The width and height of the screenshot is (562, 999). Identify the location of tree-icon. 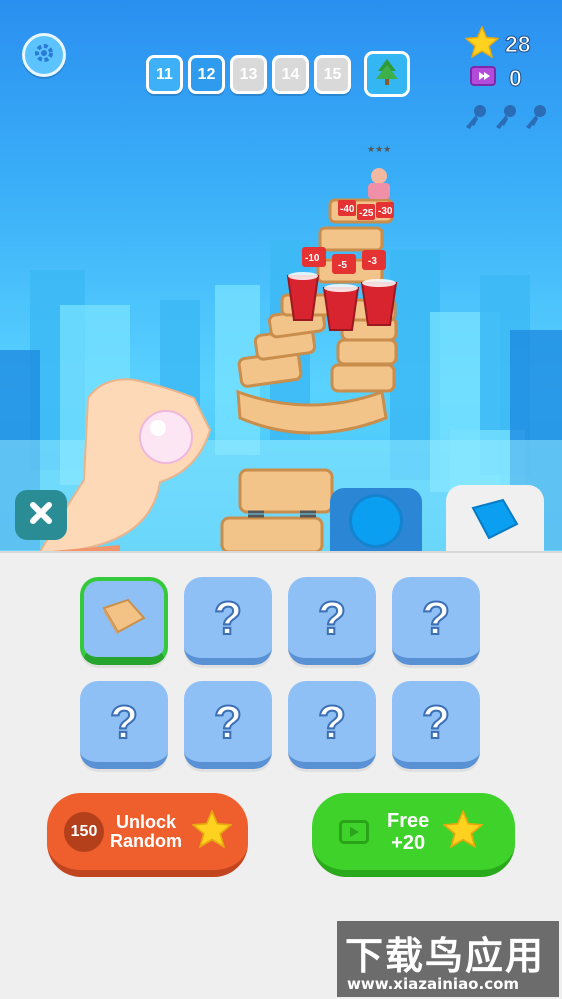
(387, 74).